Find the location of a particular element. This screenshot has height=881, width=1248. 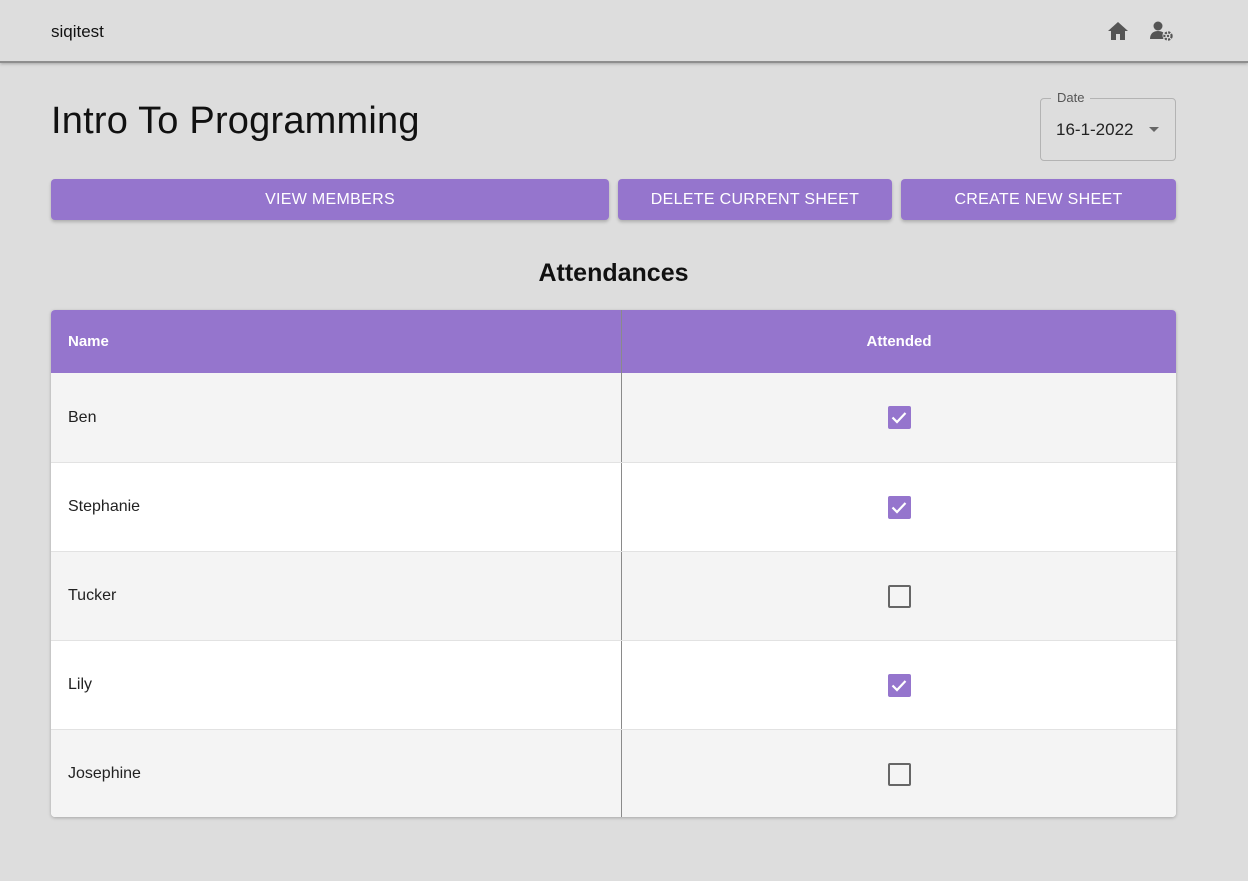

column-header-attended: Attended is located at coordinates (899, 341).